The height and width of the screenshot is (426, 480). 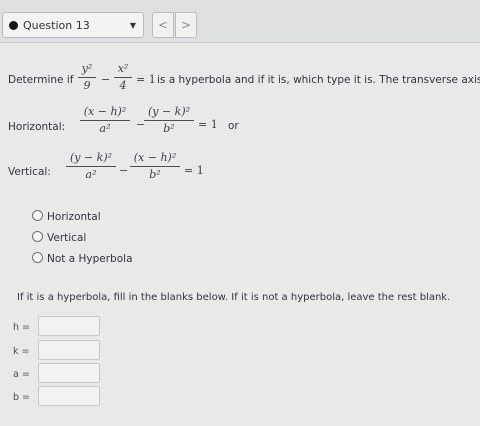 I want to click on h-input, so click(x=69, y=326).